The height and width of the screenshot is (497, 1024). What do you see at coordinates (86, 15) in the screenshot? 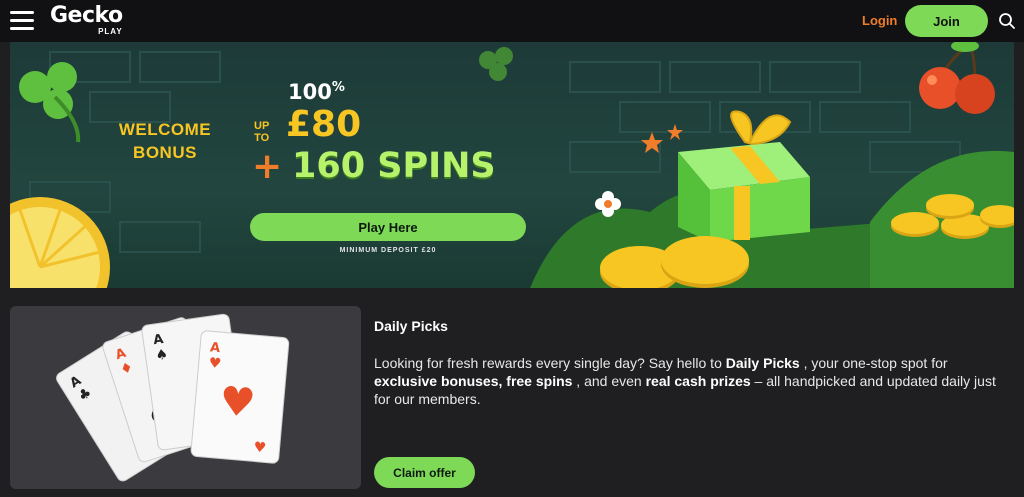
I see `logo-text: Gecko` at bounding box center [86, 15].